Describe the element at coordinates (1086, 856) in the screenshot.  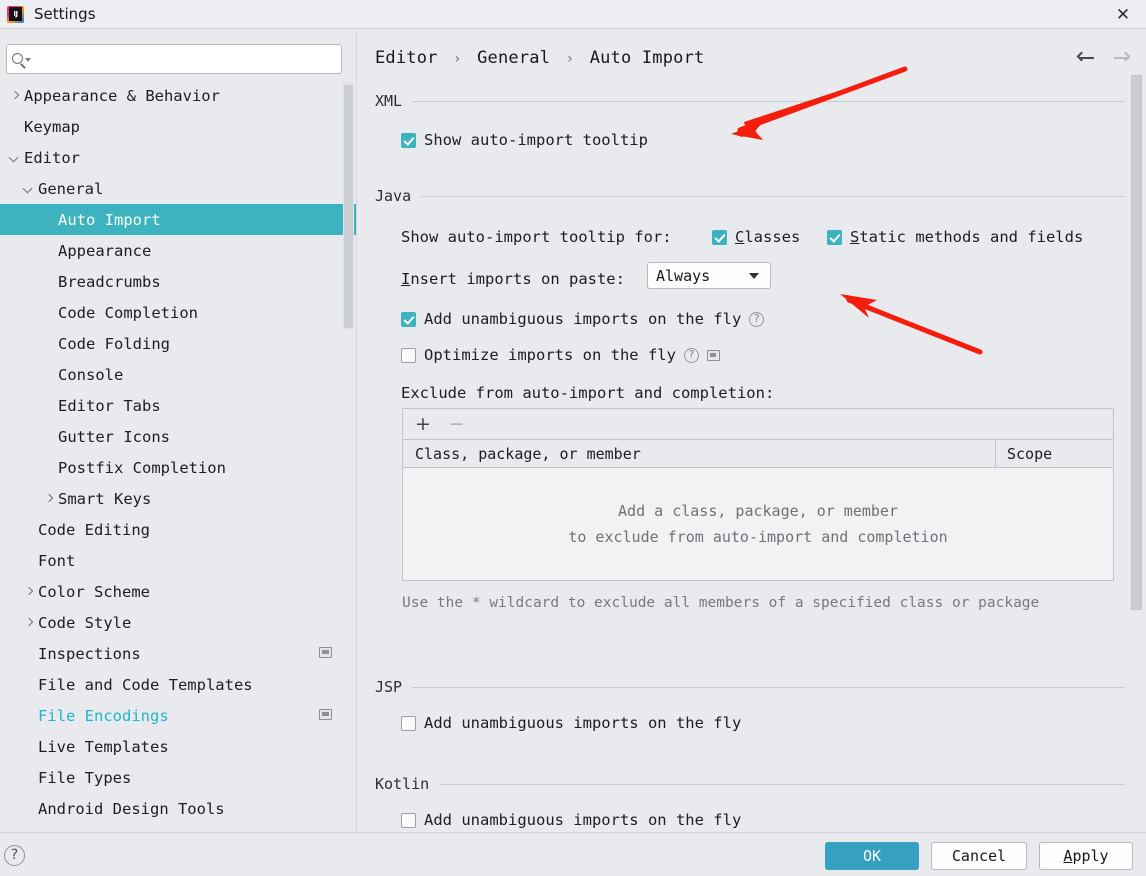
I see `apply-button: Apply` at that location.